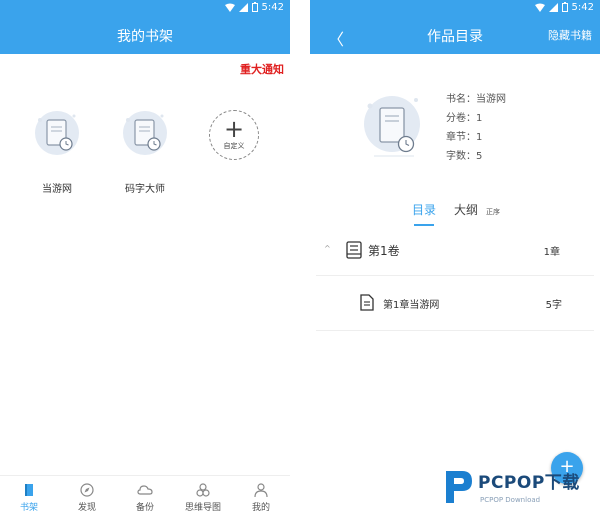  Describe the element at coordinates (464, 118) in the screenshot. I see `volume-count: 分卷：1` at that location.